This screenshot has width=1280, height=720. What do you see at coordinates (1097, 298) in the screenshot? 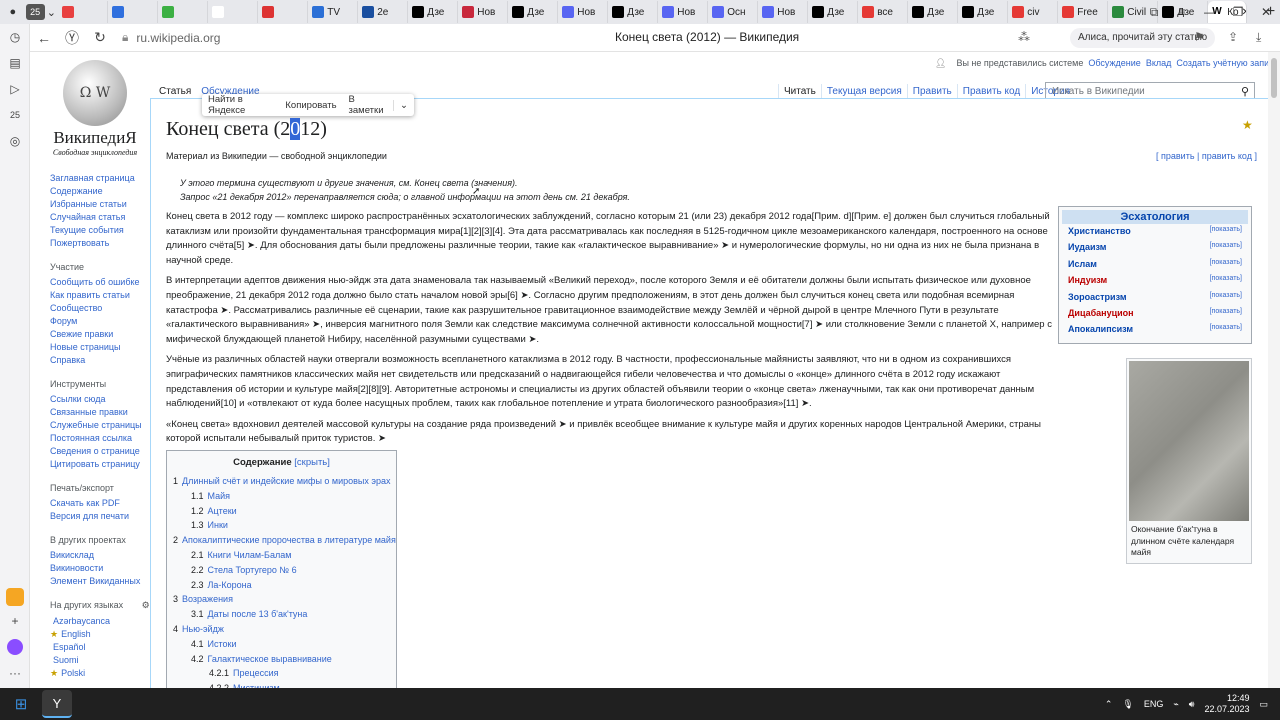
I see `navbox-link: Зороастризм` at bounding box center [1097, 298].